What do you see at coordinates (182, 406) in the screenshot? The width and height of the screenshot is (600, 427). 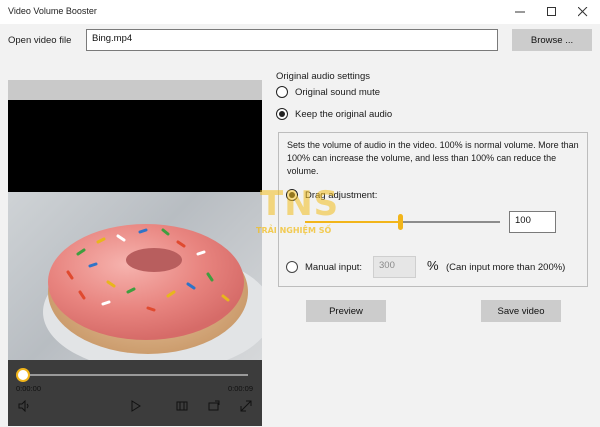 I see `aspect-ratio-icon` at bounding box center [182, 406].